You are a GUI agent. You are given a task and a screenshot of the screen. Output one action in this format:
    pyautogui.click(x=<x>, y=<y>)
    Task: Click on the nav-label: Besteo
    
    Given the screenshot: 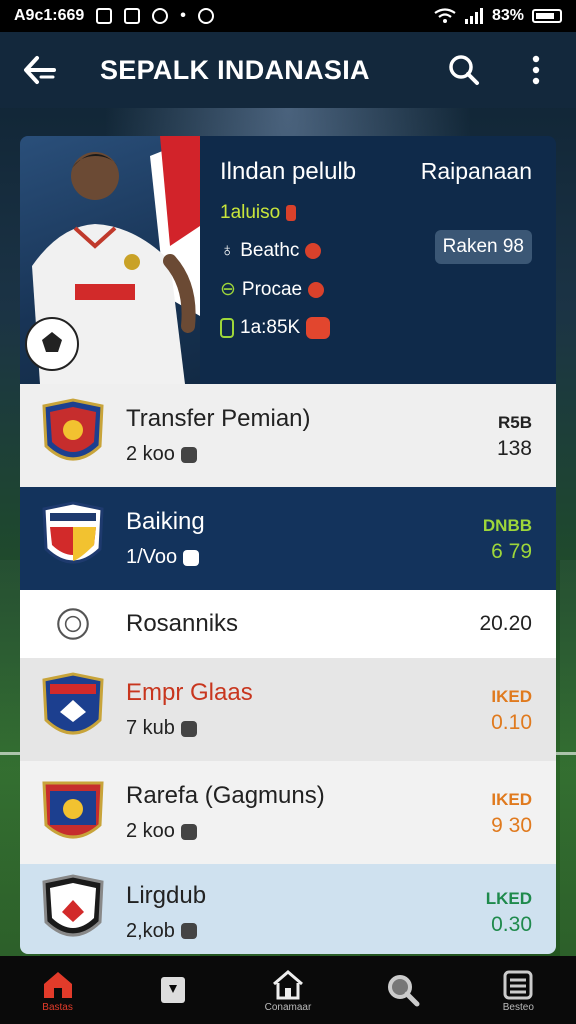 What is the action you would take?
    pyautogui.click(x=518, y=1007)
    